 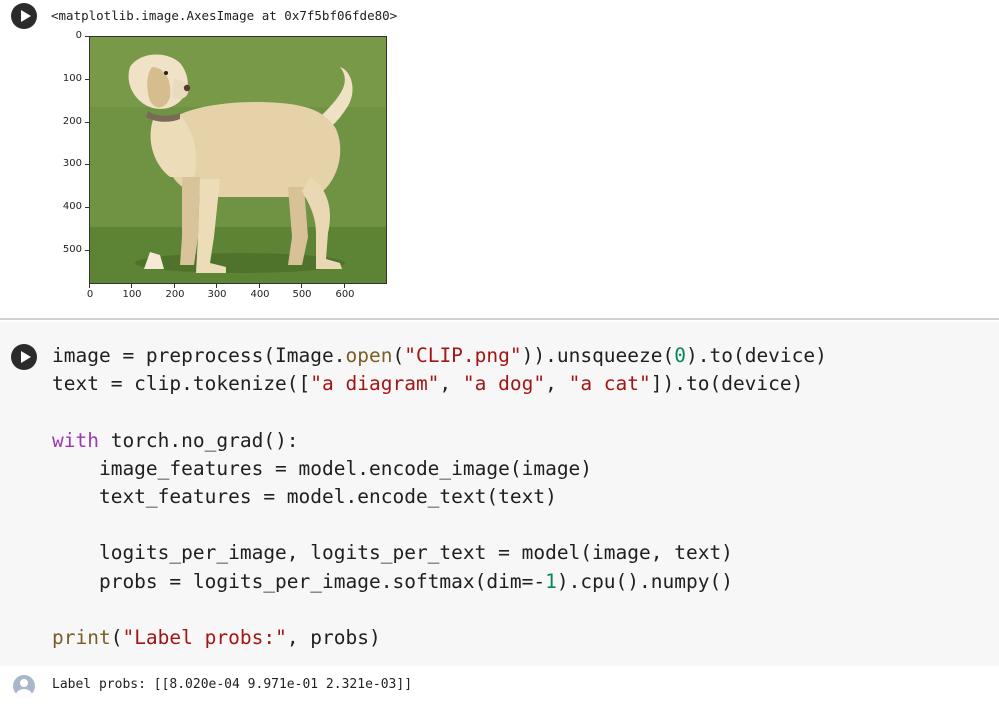 What do you see at coordinates (90, 294) in the screenshot?
I see `x-tick-label: 0` at bounding box center [90, 294].